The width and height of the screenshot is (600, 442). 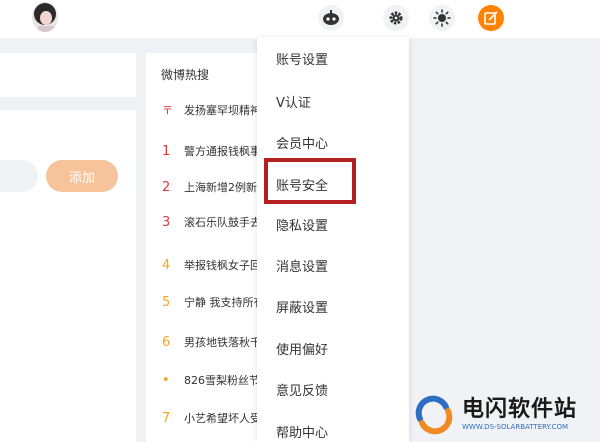 What do you see at coordinates (19, 176) in the screenshot?
I see `group-name-input` at bounding box center [19, 176].